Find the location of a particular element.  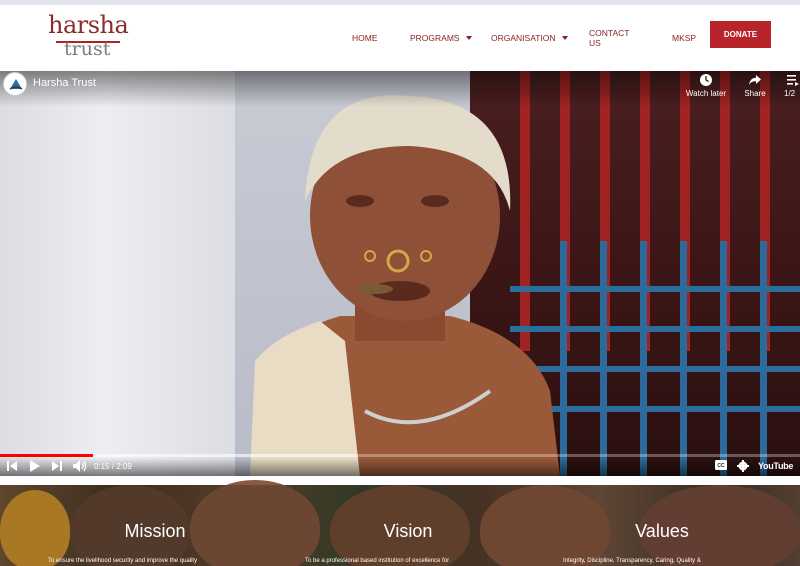

logo: harsha trust is located at coordinates (87, 37).